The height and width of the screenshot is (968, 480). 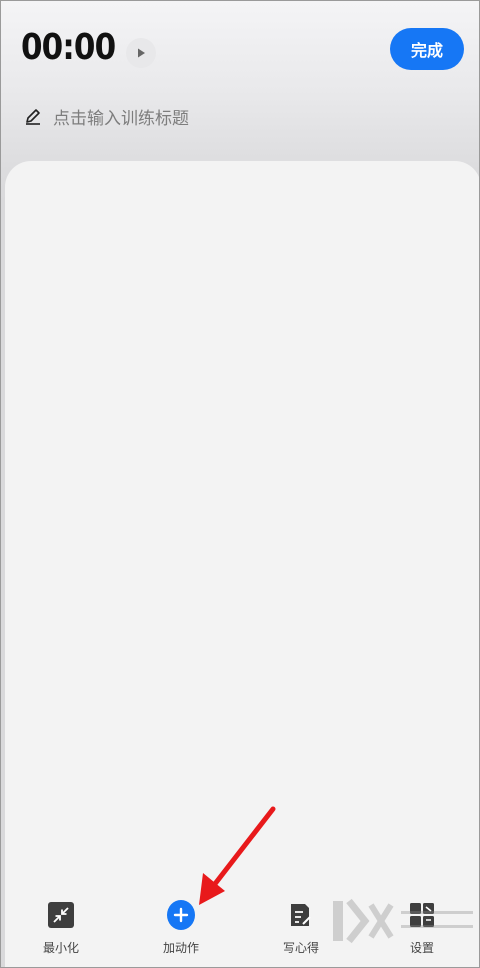 I want to click on add-icon-wrapper, so click(x=181, y=915).